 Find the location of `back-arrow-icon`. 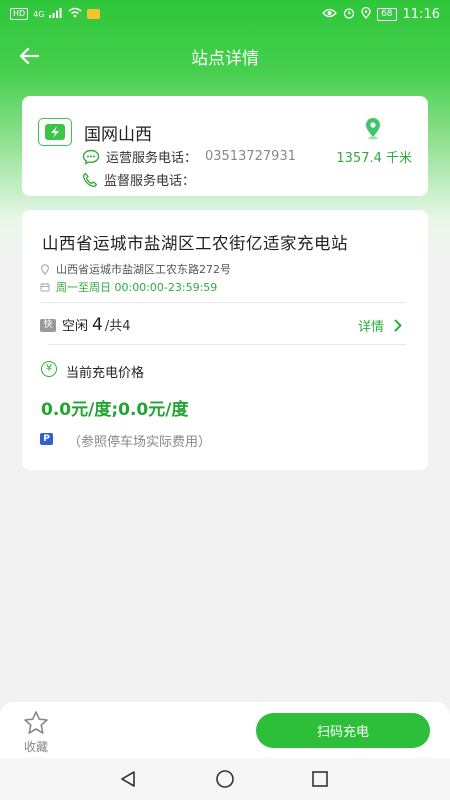

back-arrow-icon is located at coordinates (29, 56).